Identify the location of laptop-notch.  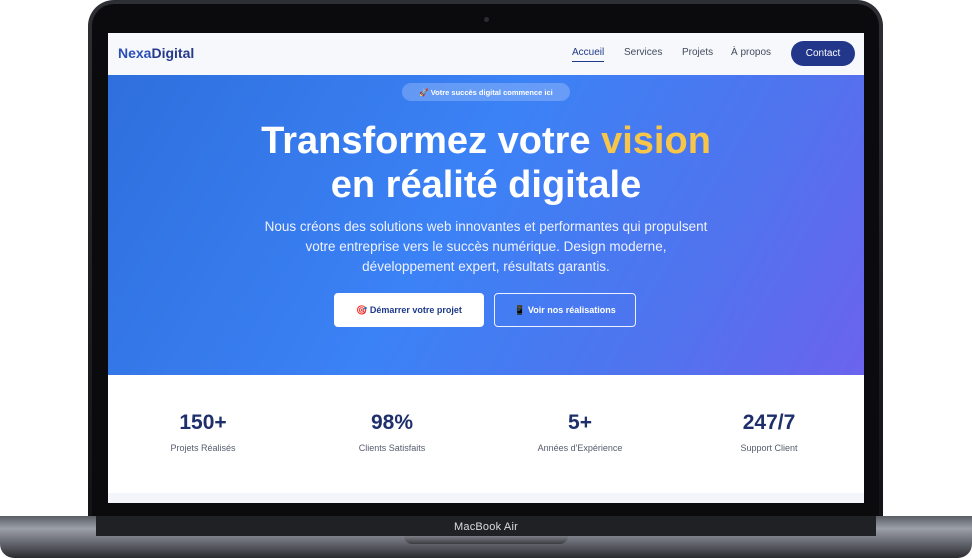
(486, 540).